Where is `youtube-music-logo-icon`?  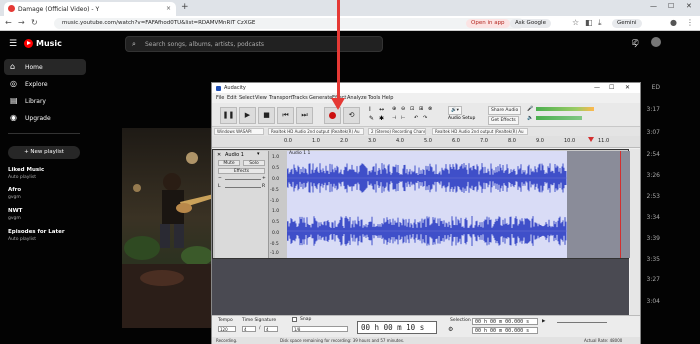 youtube-music-logo-icon is located at coordinates (28, 43).